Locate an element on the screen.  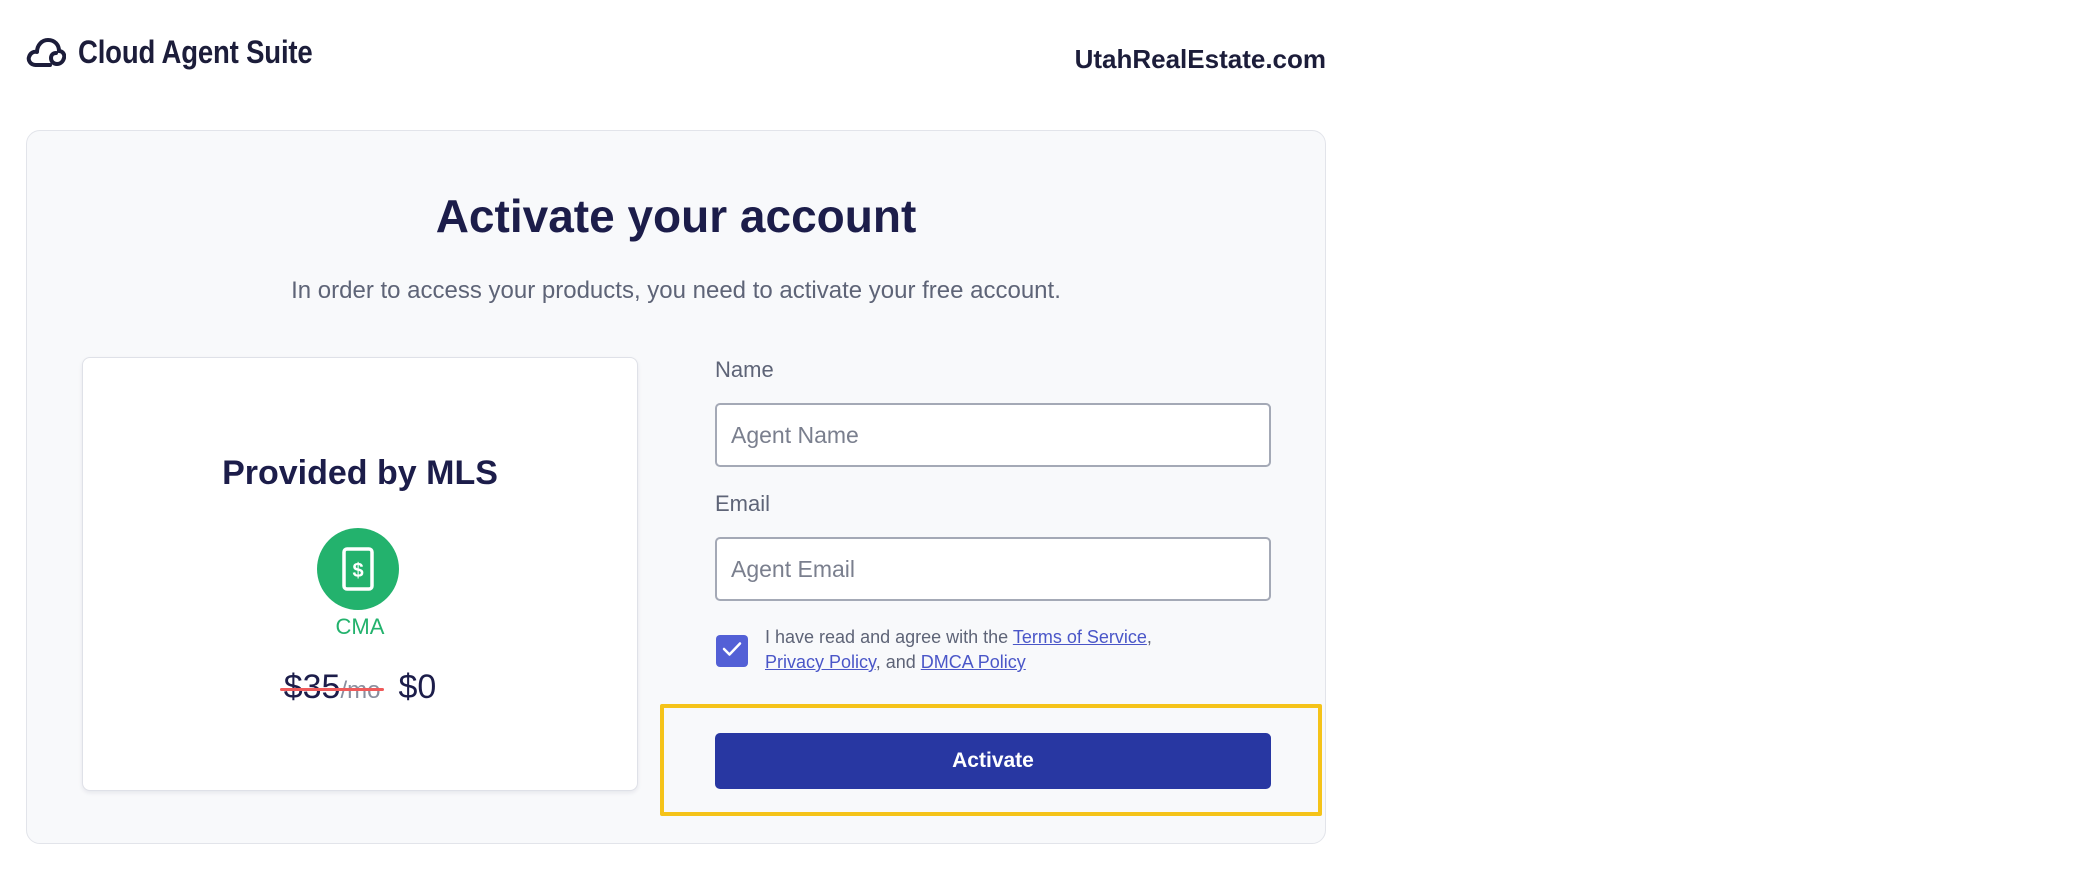
page-header: Cloud Agent Suite UtahRealEstate.com is located at coordinates (676, 58).